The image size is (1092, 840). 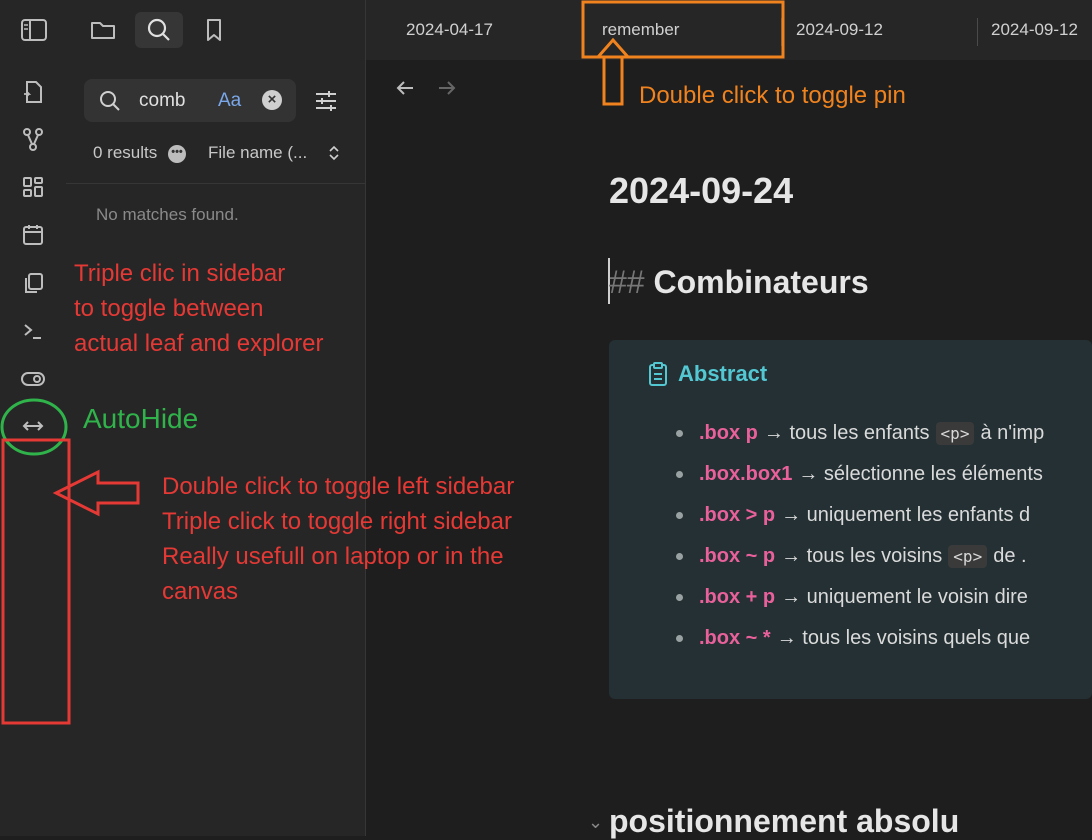 I want to click on toggle-zone-box, so click(x=36, y=581).